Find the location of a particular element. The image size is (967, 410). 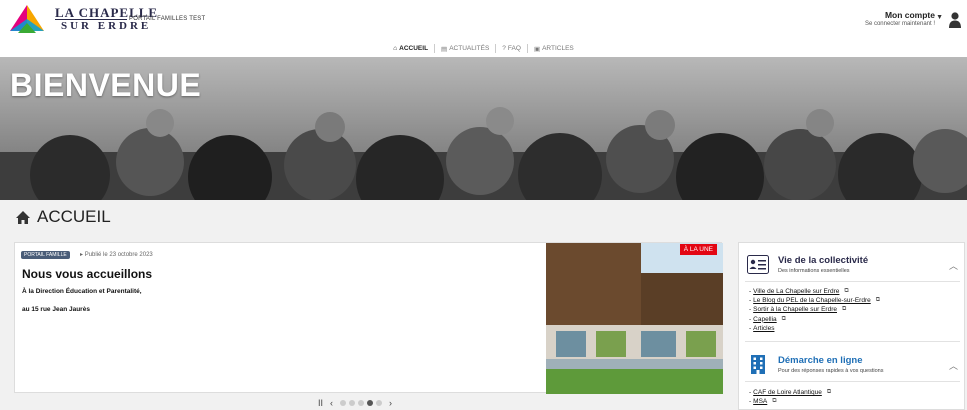

link-item: - CAF de Loire Atlantique ⧉ is located at coordinates (790, 392).